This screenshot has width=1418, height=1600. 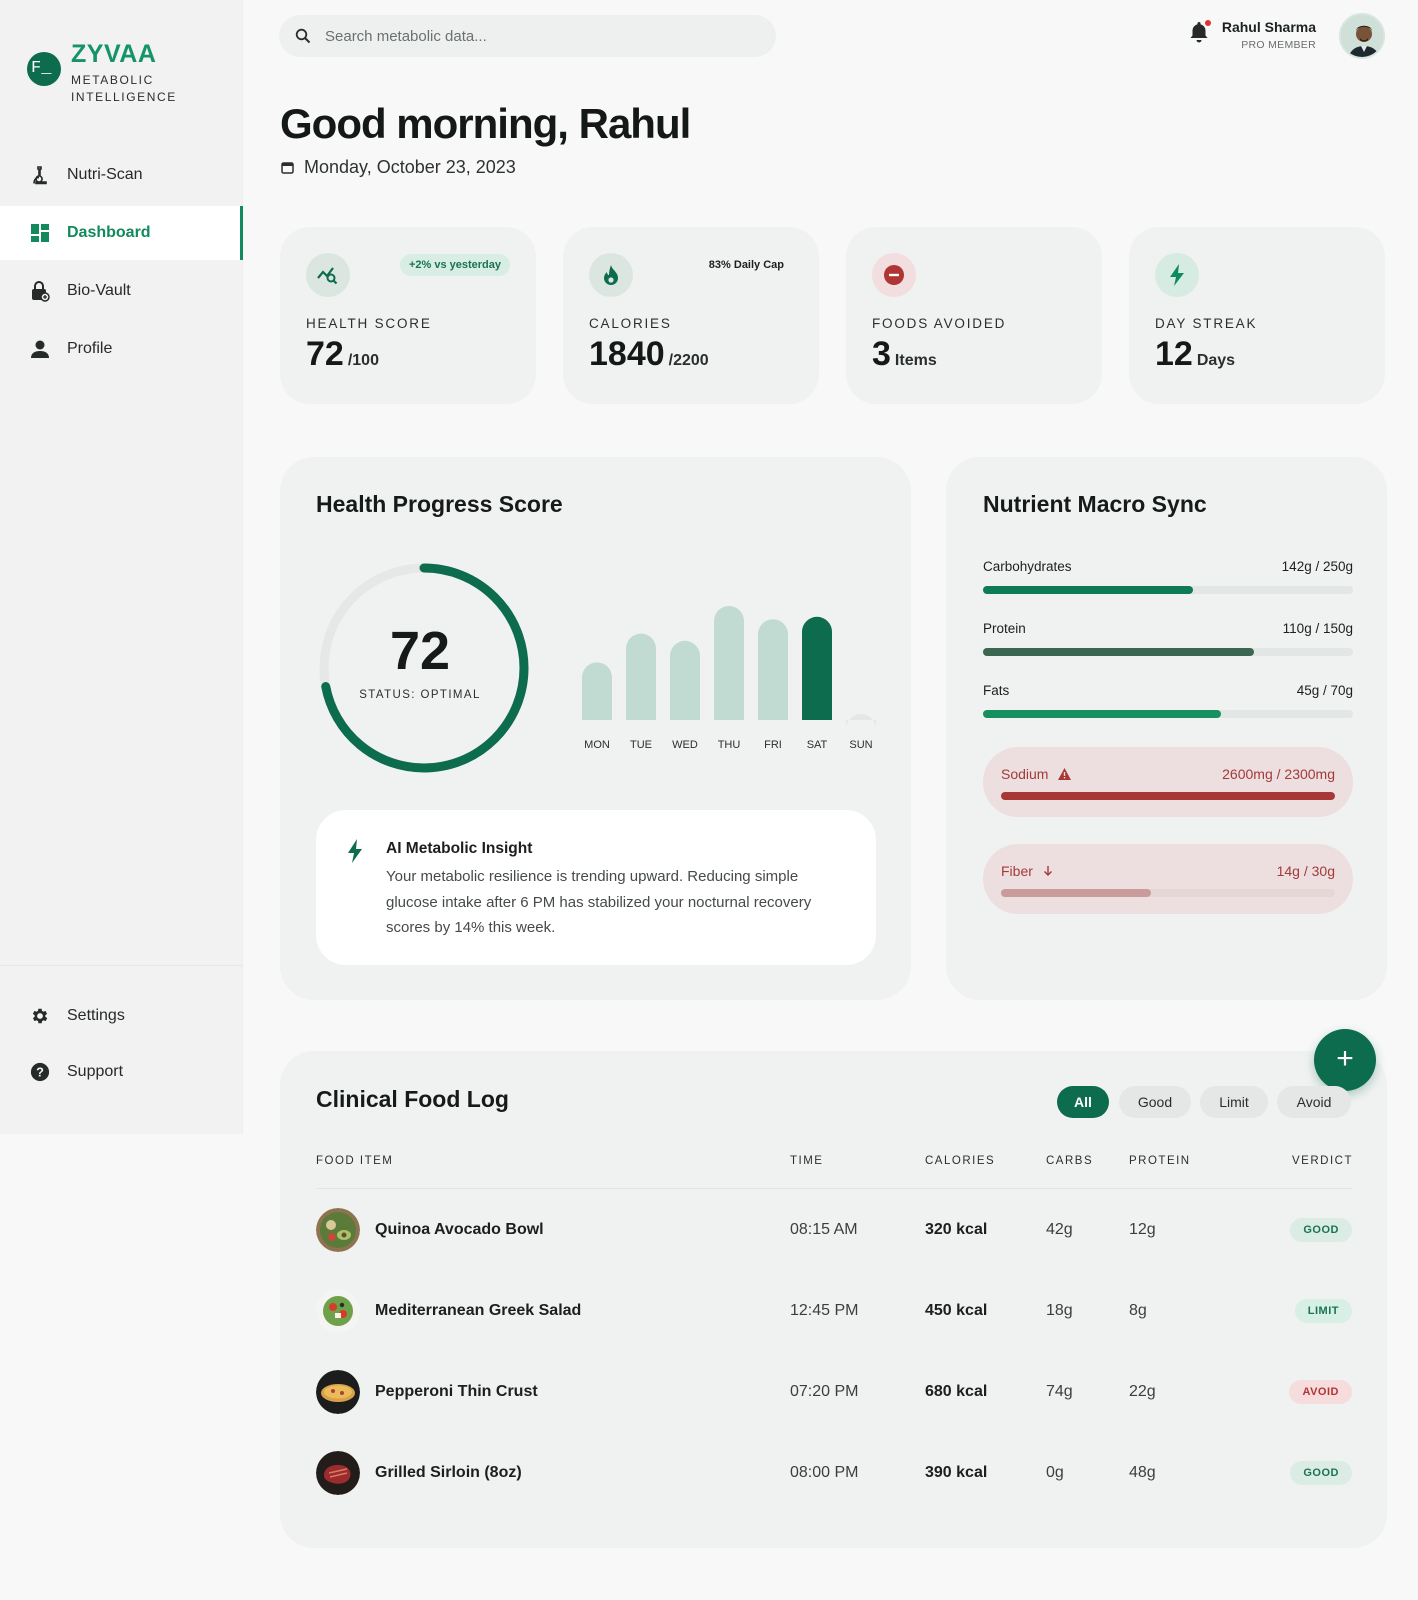 What do you see at coordinates (287, 167) in the screenshot?
I see `calendar-icon` at bounding box center [287, 167].